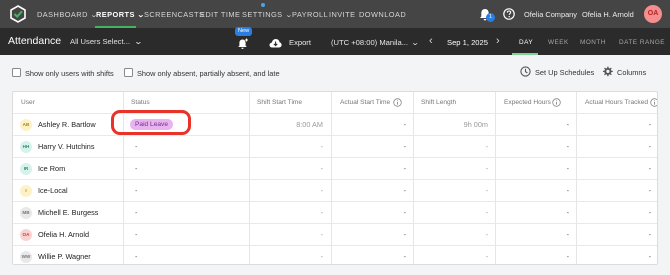 The image size is (670, 275). I want to click on user-avatar: IR, so click(26, 169).